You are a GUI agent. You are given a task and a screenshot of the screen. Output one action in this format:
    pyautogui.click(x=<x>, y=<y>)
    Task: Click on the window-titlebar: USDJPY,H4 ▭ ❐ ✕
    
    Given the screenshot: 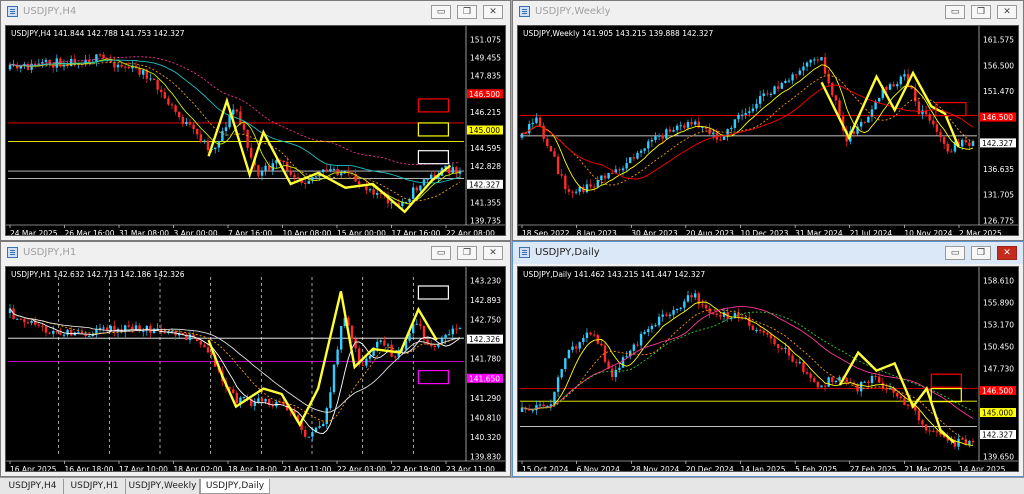 What is the action you would take?
    pyautogui.click(x=255, y=12)
    